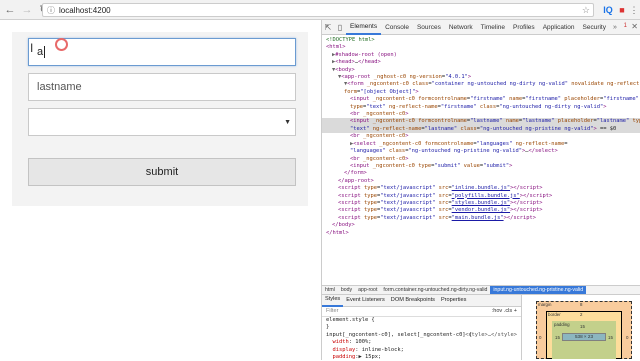  Describe the element at coordinates (59, 87) in the screenshot. I see `lastname-placeholder: lastname` at that location.